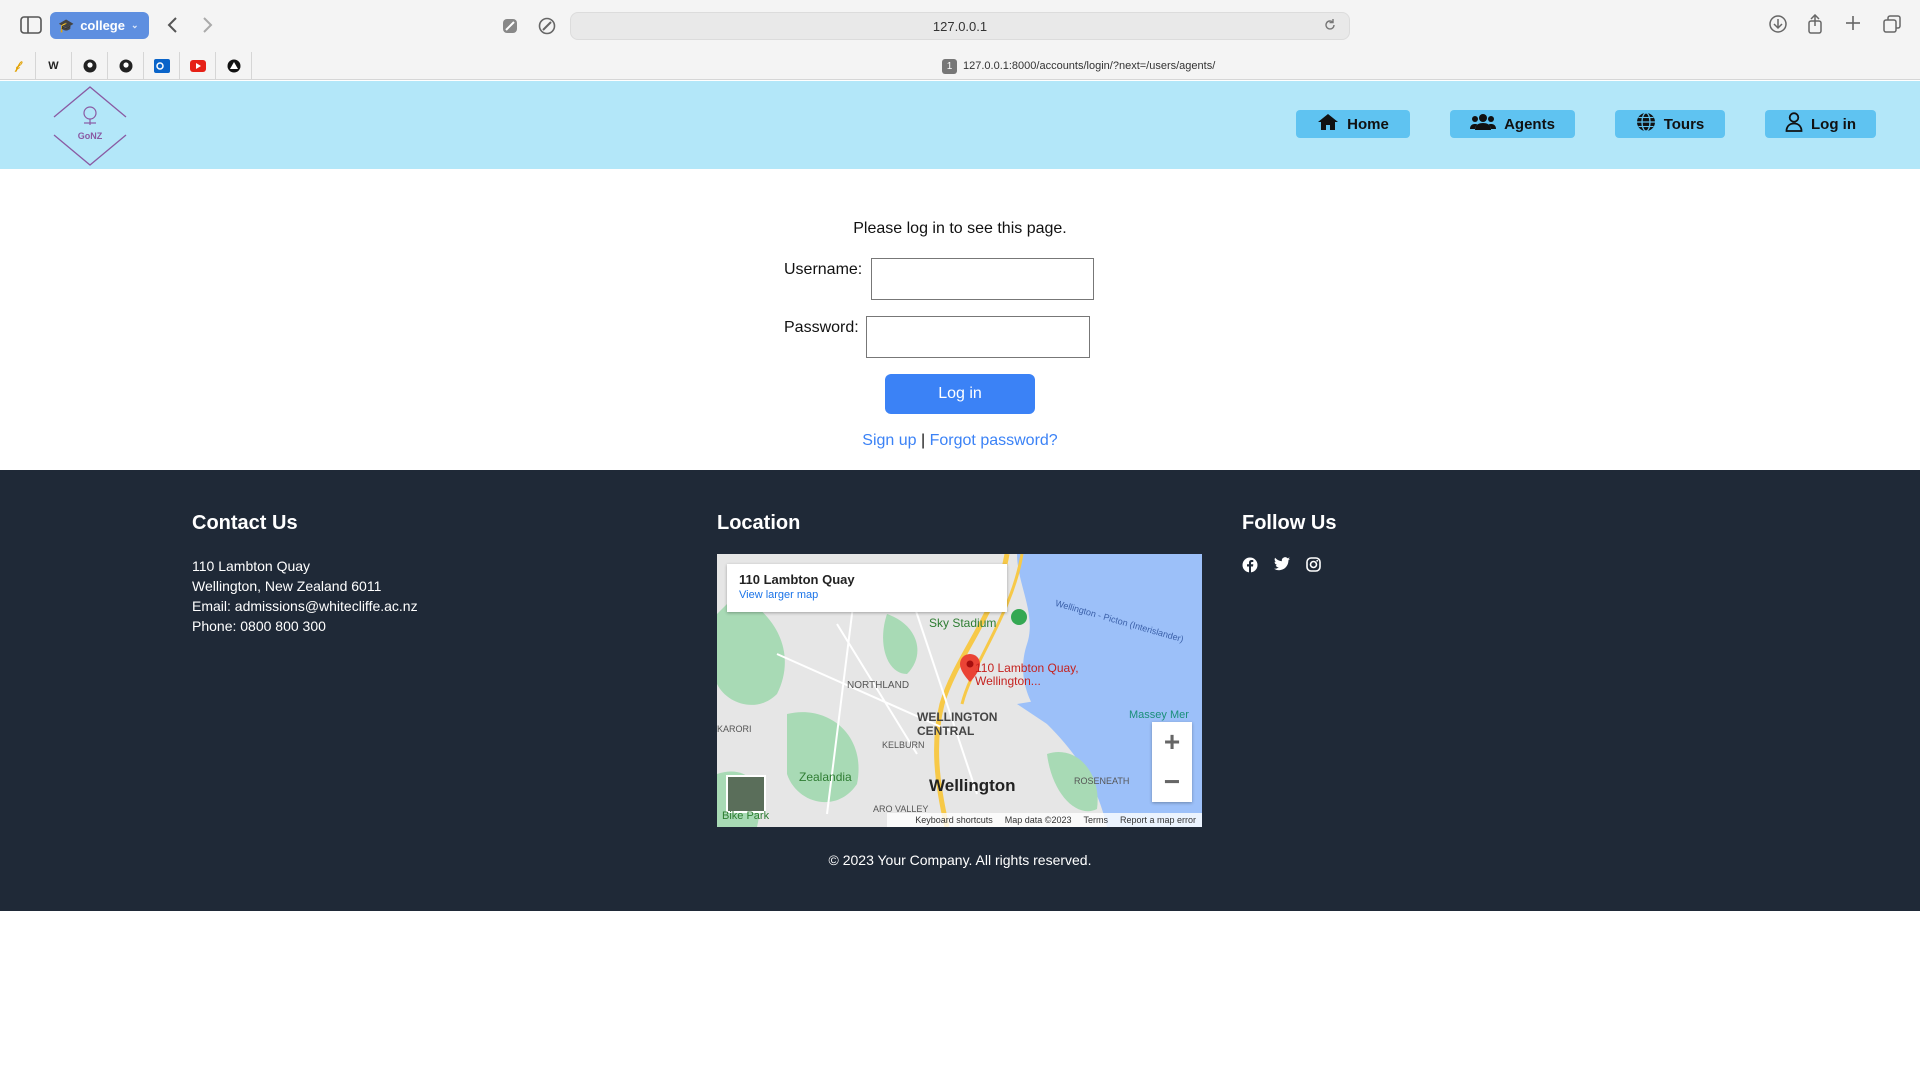  Describe the element at coordinates (982, 279) in the screenshot. I see `username-field` at that location.